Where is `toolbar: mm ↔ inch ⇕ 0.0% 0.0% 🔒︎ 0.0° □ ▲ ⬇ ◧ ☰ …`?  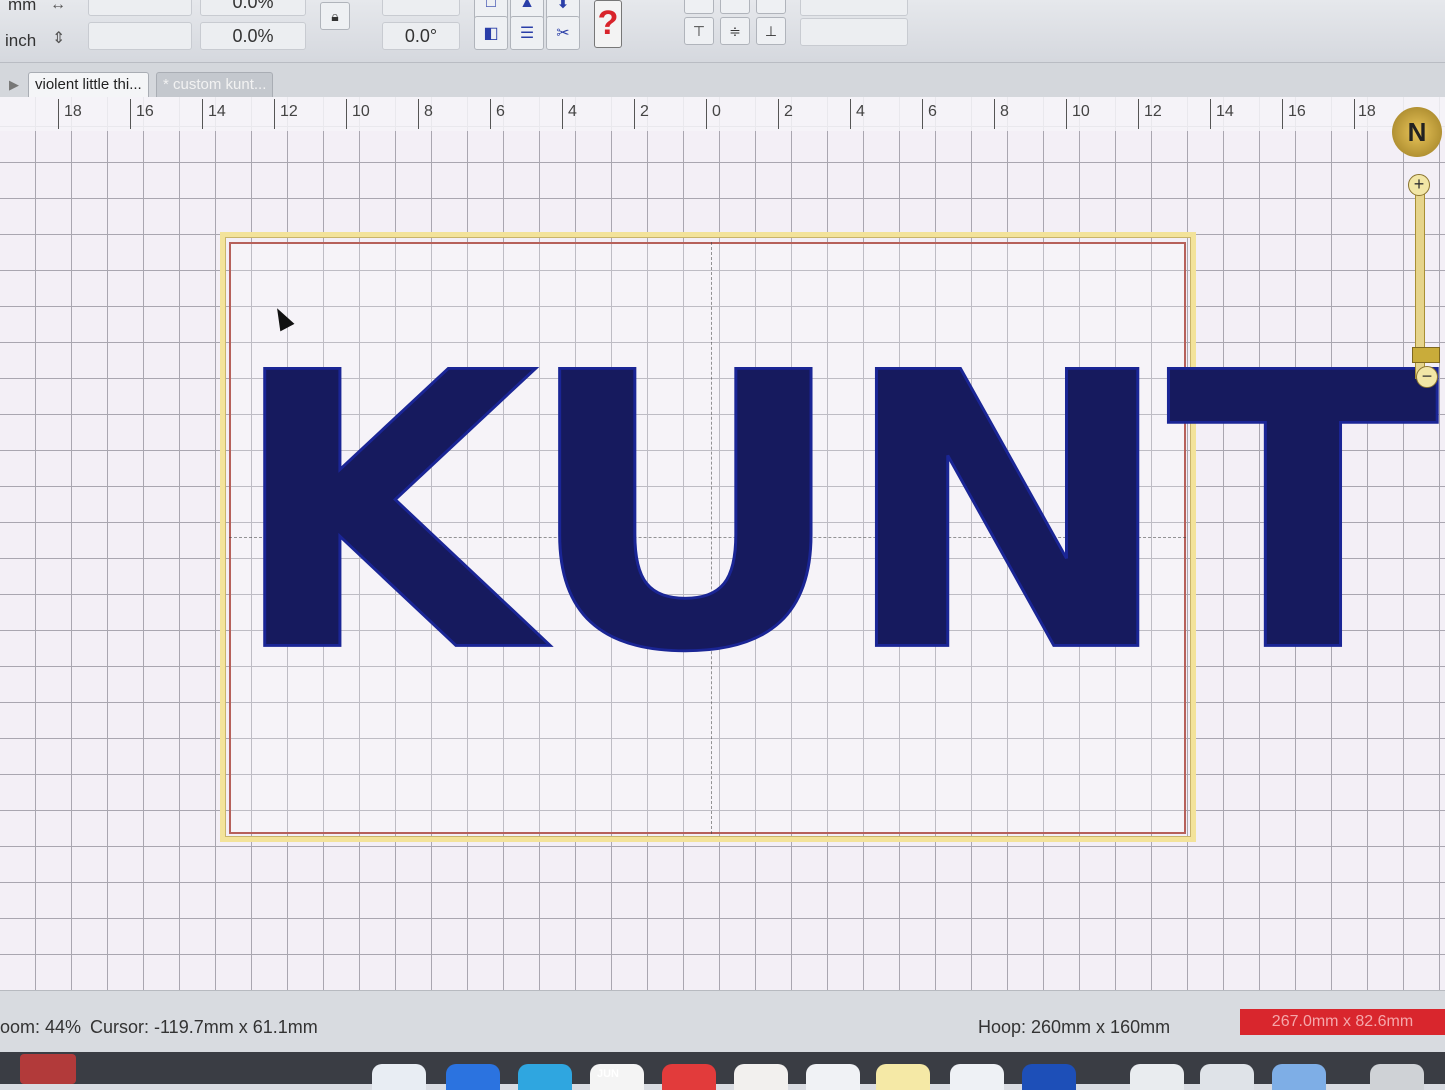 toolbar: mm ↔ inch ⇕ 0.0% 0.0% 🔒︎ 0.0° □ ▲ ⬇ ◧ ☰ … is located at coordinates (722, 31).